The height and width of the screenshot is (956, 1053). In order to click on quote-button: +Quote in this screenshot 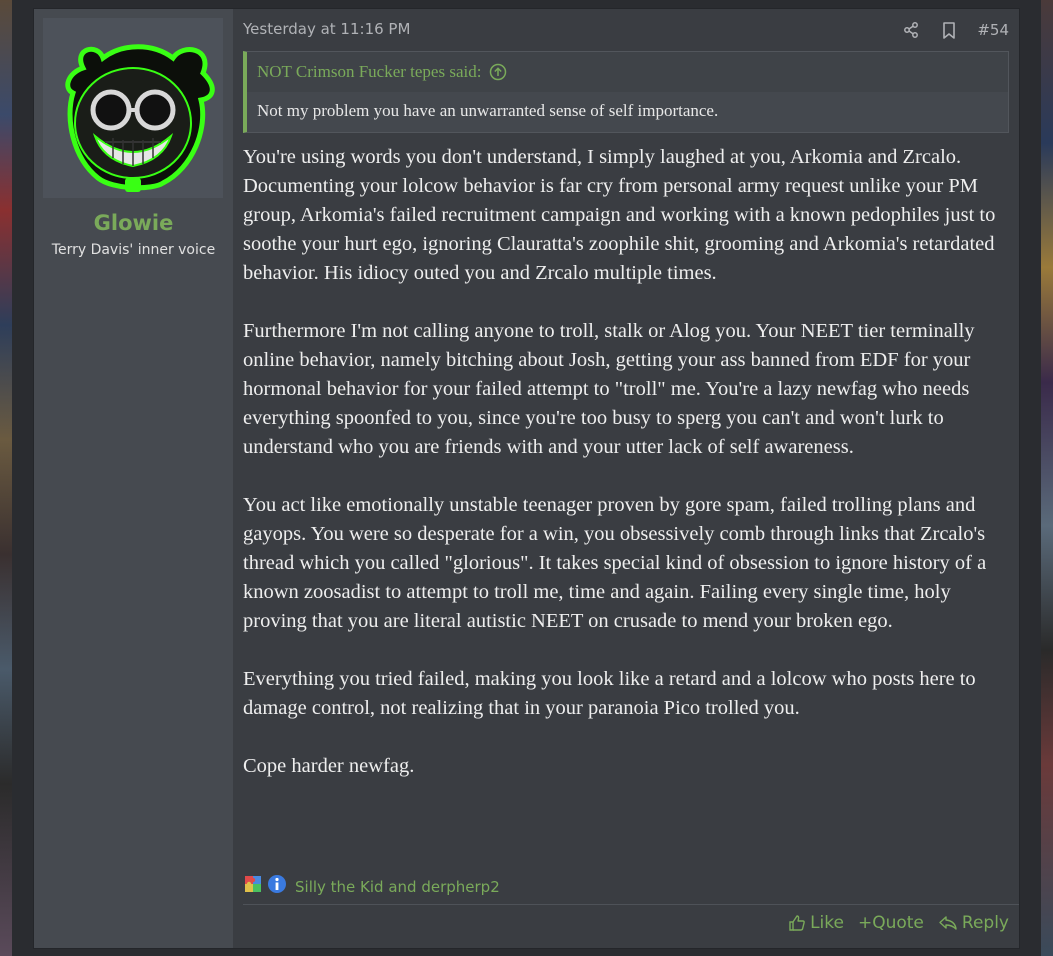, I will do `click(891, 923)`.